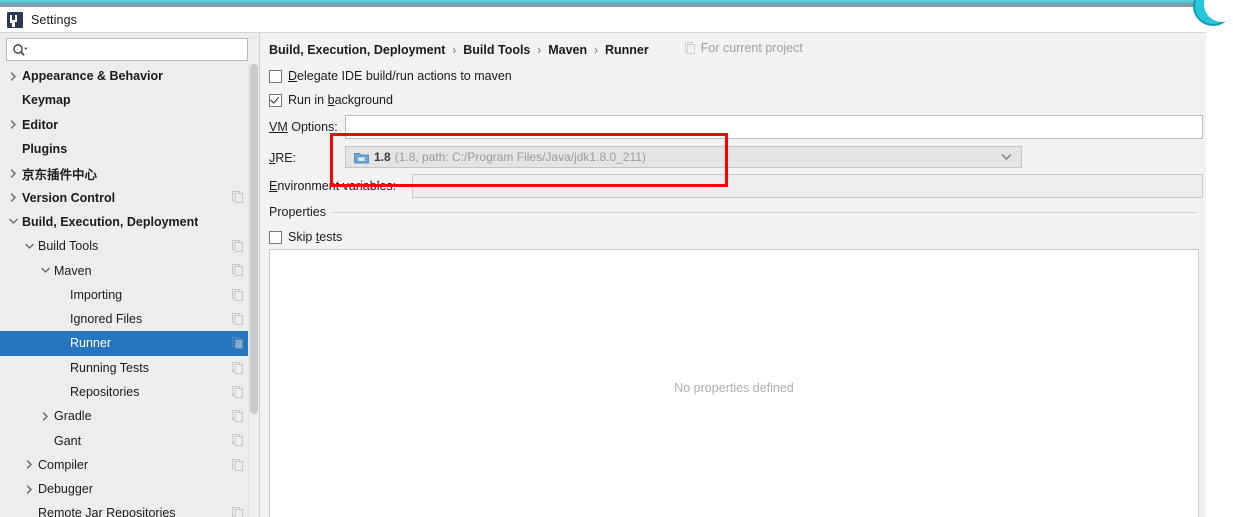 Image resolution: width=1233 pixels, height=517 pixels. What do you see at coordinates (129, 368) in the screenshot?
I see `sidebar-item-running-tests: Running Tests` at bounding box center [129, 368].